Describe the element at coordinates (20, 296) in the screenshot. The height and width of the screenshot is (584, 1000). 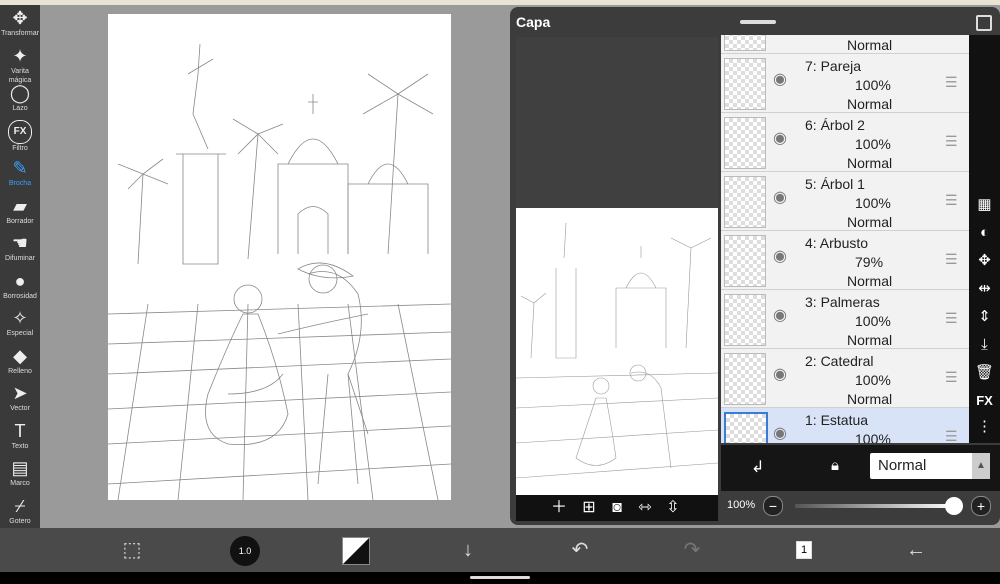
I see `tool-label: Borrosidad` at that location.